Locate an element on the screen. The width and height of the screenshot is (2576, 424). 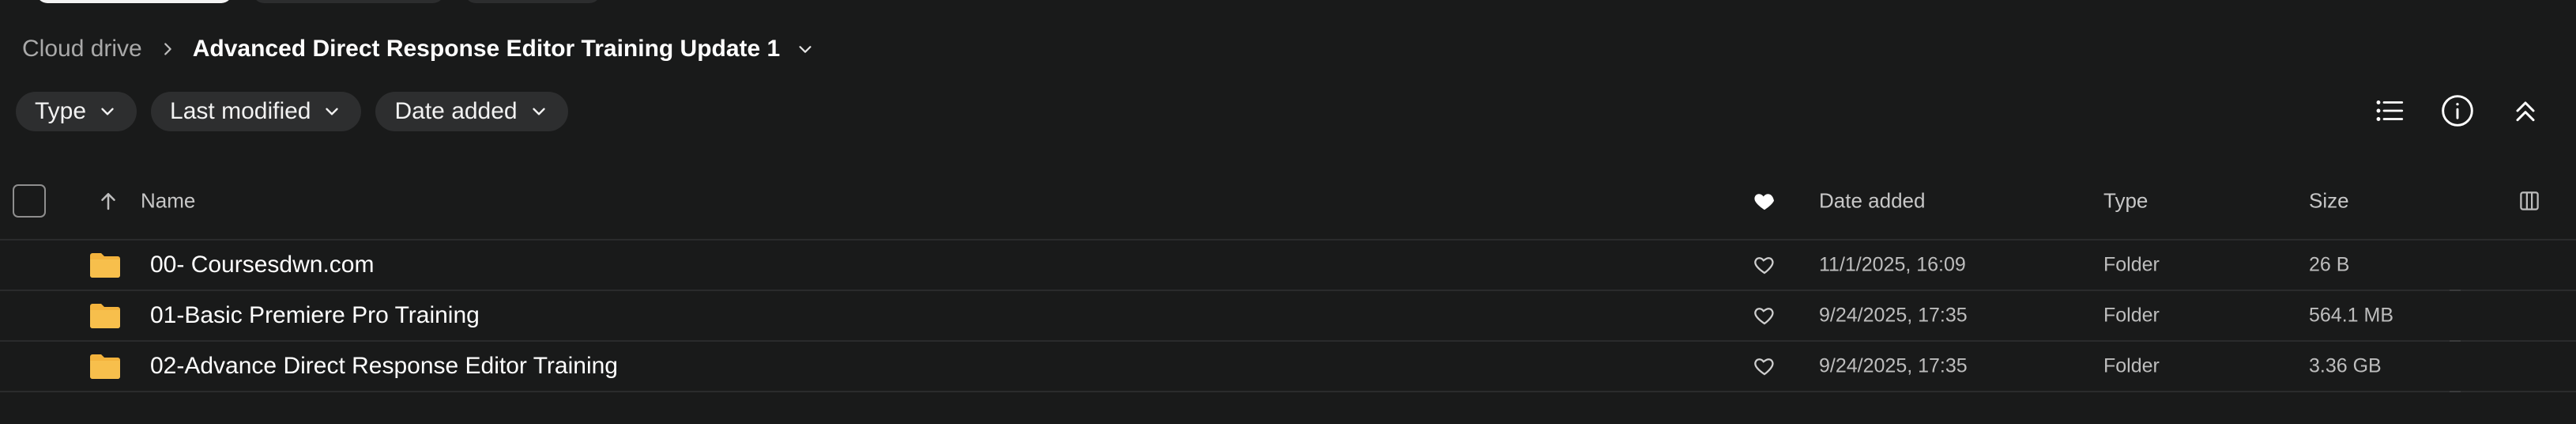
filter-label: Type is located at coordinates (61, 111).